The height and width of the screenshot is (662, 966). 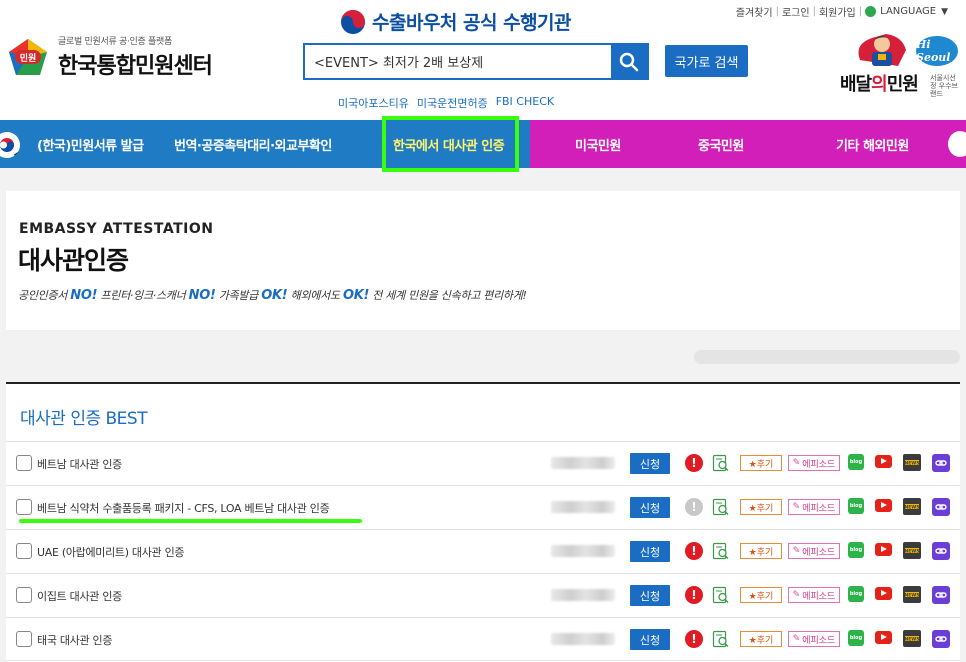 I want to click on nav-edge-icon, so click(x=957, y=144).